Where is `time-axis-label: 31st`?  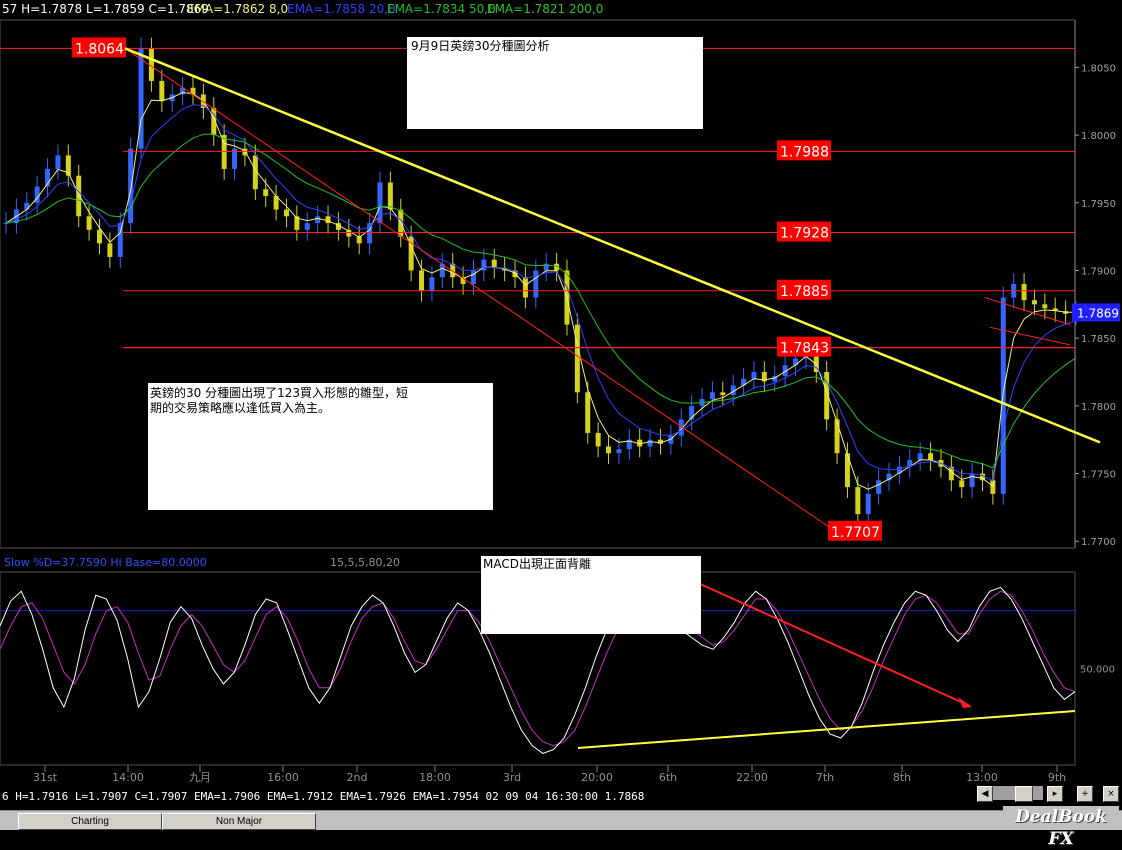 time-axis-label: 31st is located at coordinates (45, 777).